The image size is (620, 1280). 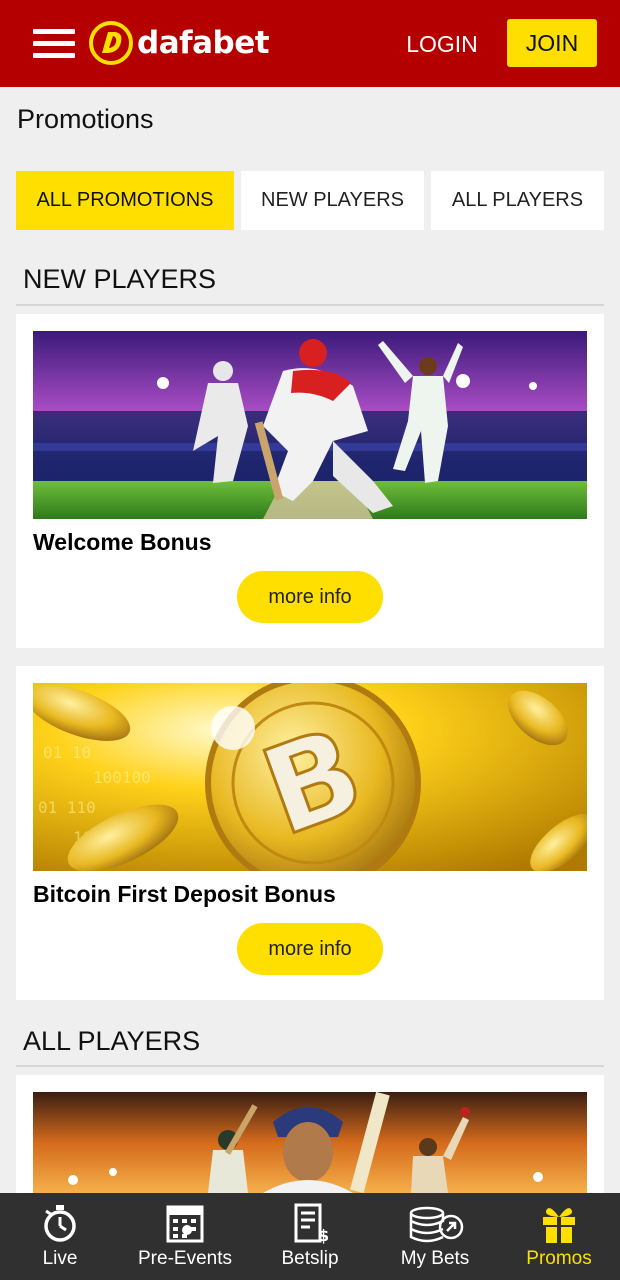 I want to click on tab-all-promotions: ALL PROMOTIONS, so click(x=125, y=200).